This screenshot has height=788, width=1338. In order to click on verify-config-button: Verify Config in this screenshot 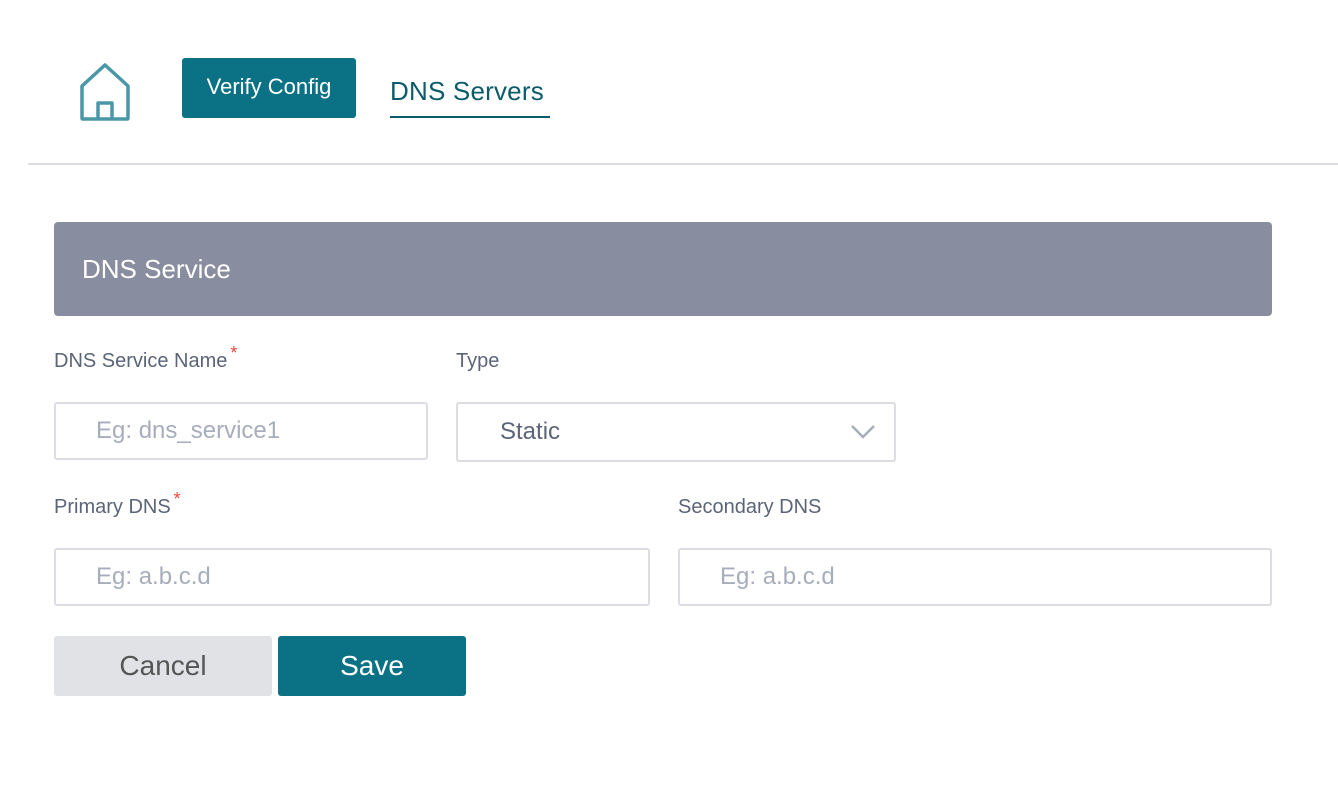, I will do `click(269, 88)`.